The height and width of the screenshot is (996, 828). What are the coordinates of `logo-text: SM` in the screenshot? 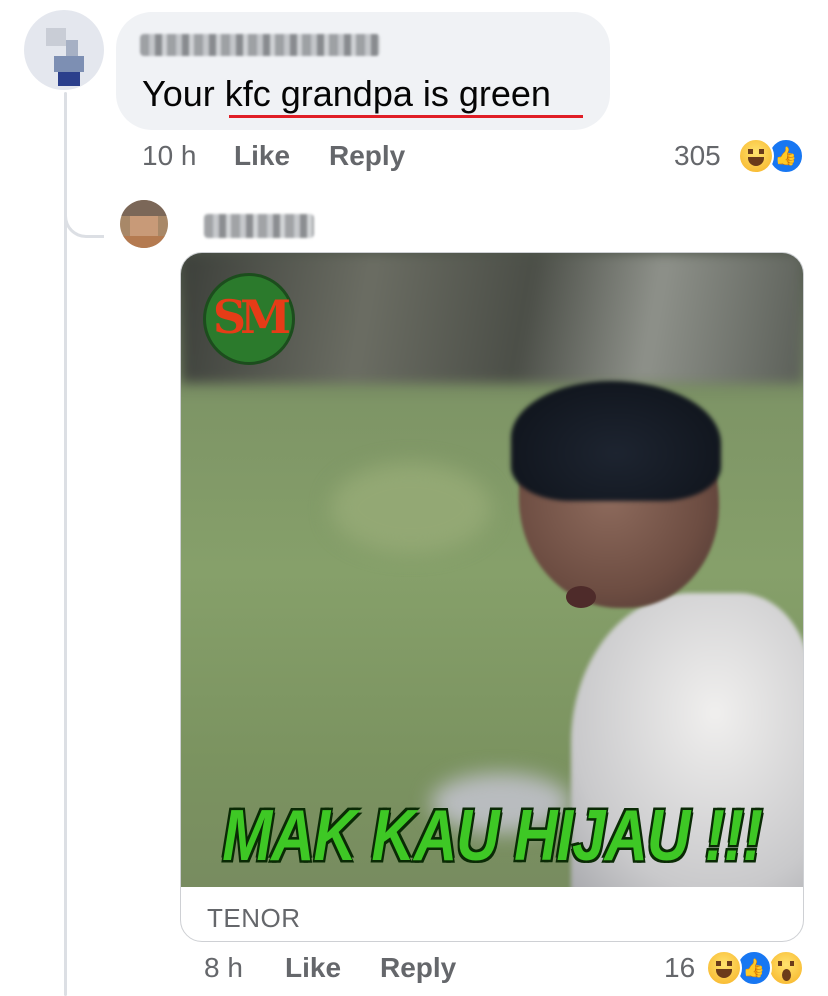 It's located at (251, 317).